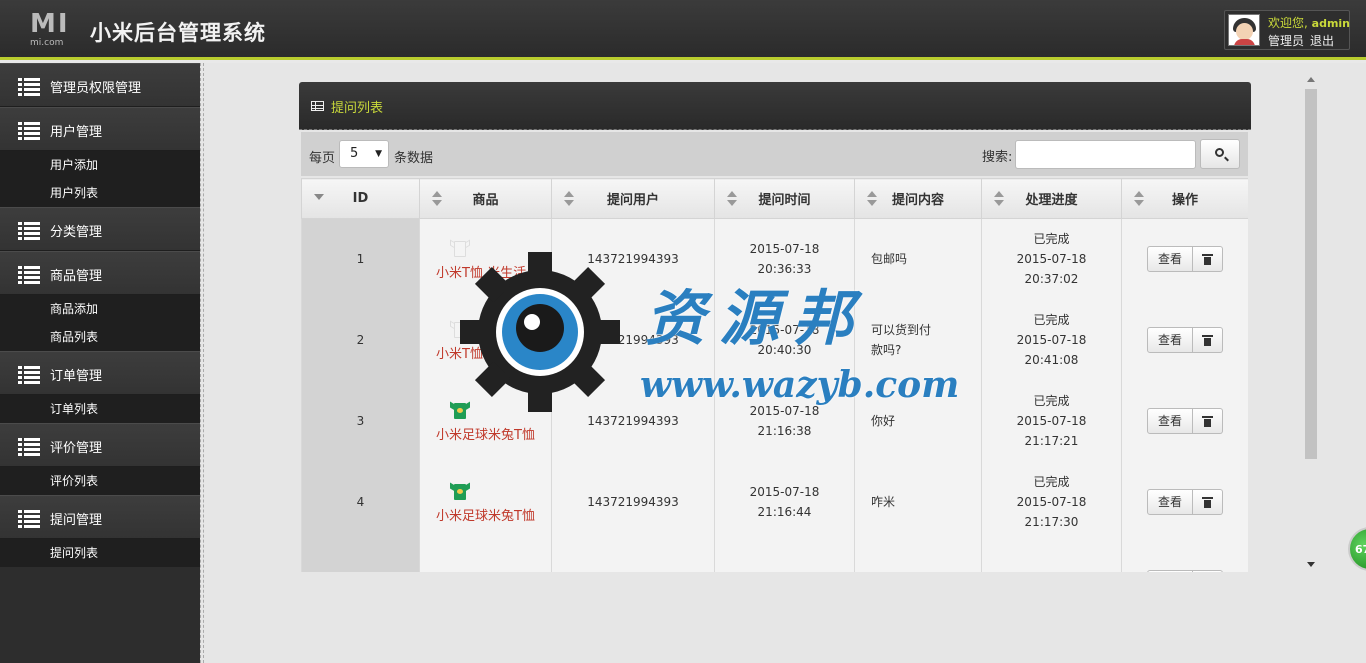 This screenshot has height=663, width=1366. Describe the element at coordinates (784, 512) in the screenshot. I see `time-clock: 21:16:44` at that location.